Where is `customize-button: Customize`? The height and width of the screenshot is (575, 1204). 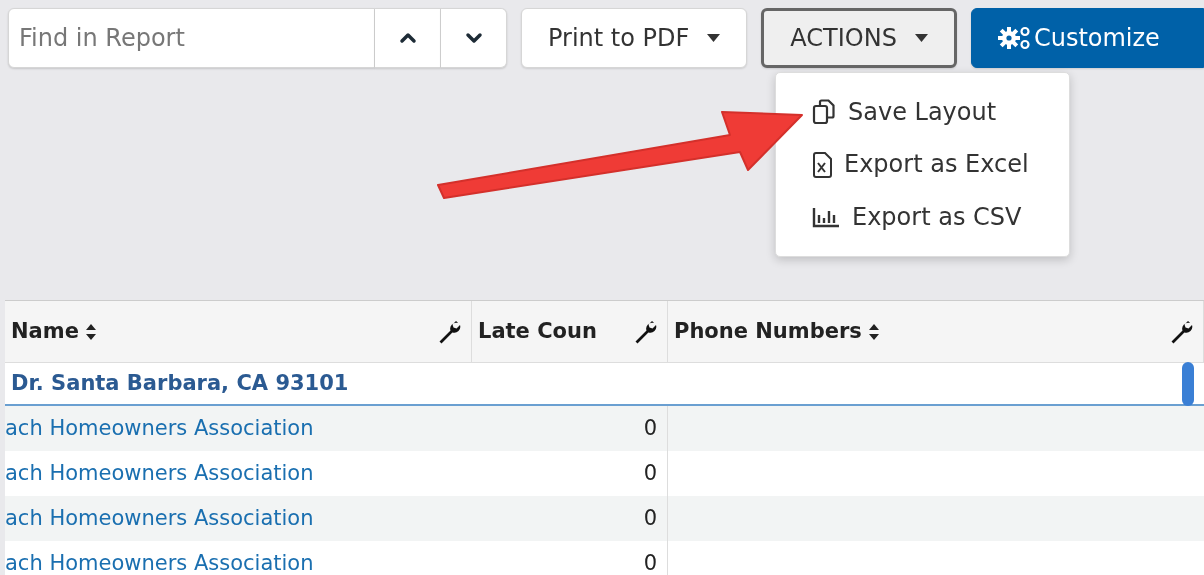
customize-button: Customize is located at coordinates (1087, 37).